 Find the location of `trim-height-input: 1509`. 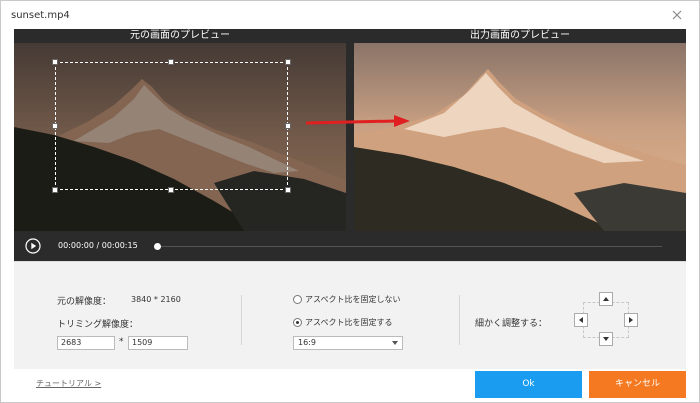

trim-height-input: 1509 is located at coordinates (158, 343).